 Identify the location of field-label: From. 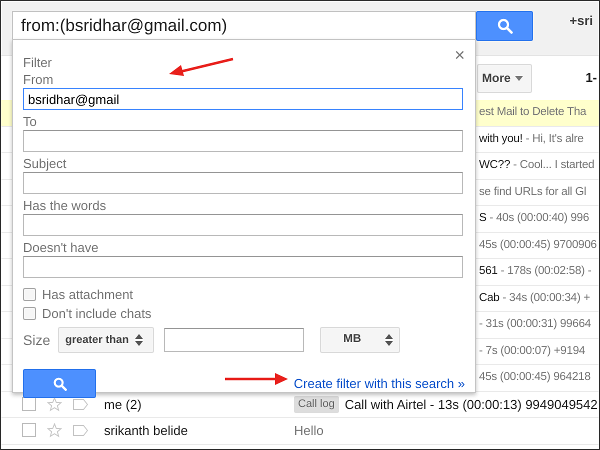
(38, 79).